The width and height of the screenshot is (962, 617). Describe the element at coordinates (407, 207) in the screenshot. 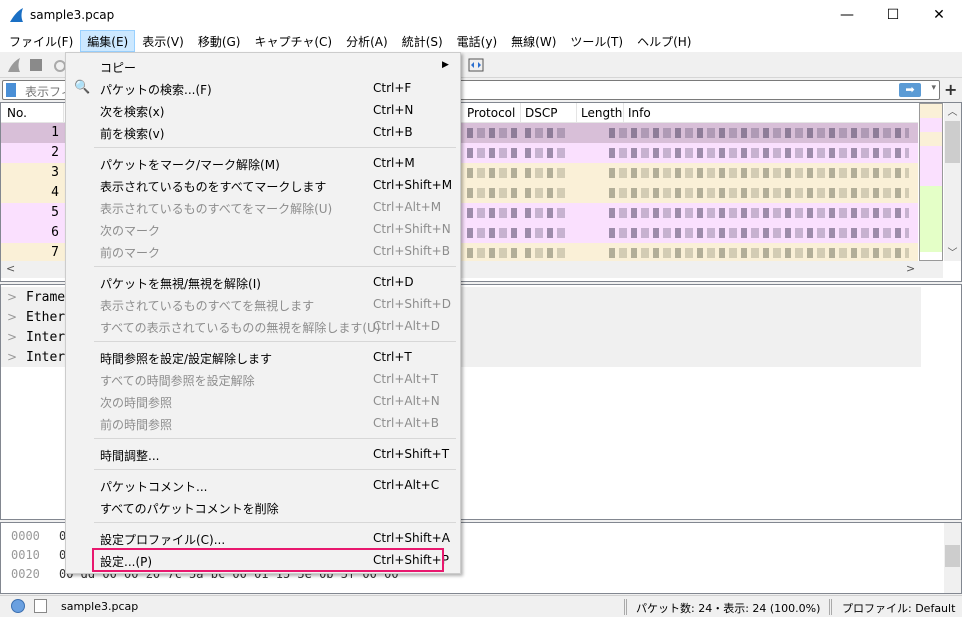

I see `menu-item-shortcut: Ctrl+Alt+M` at that location.